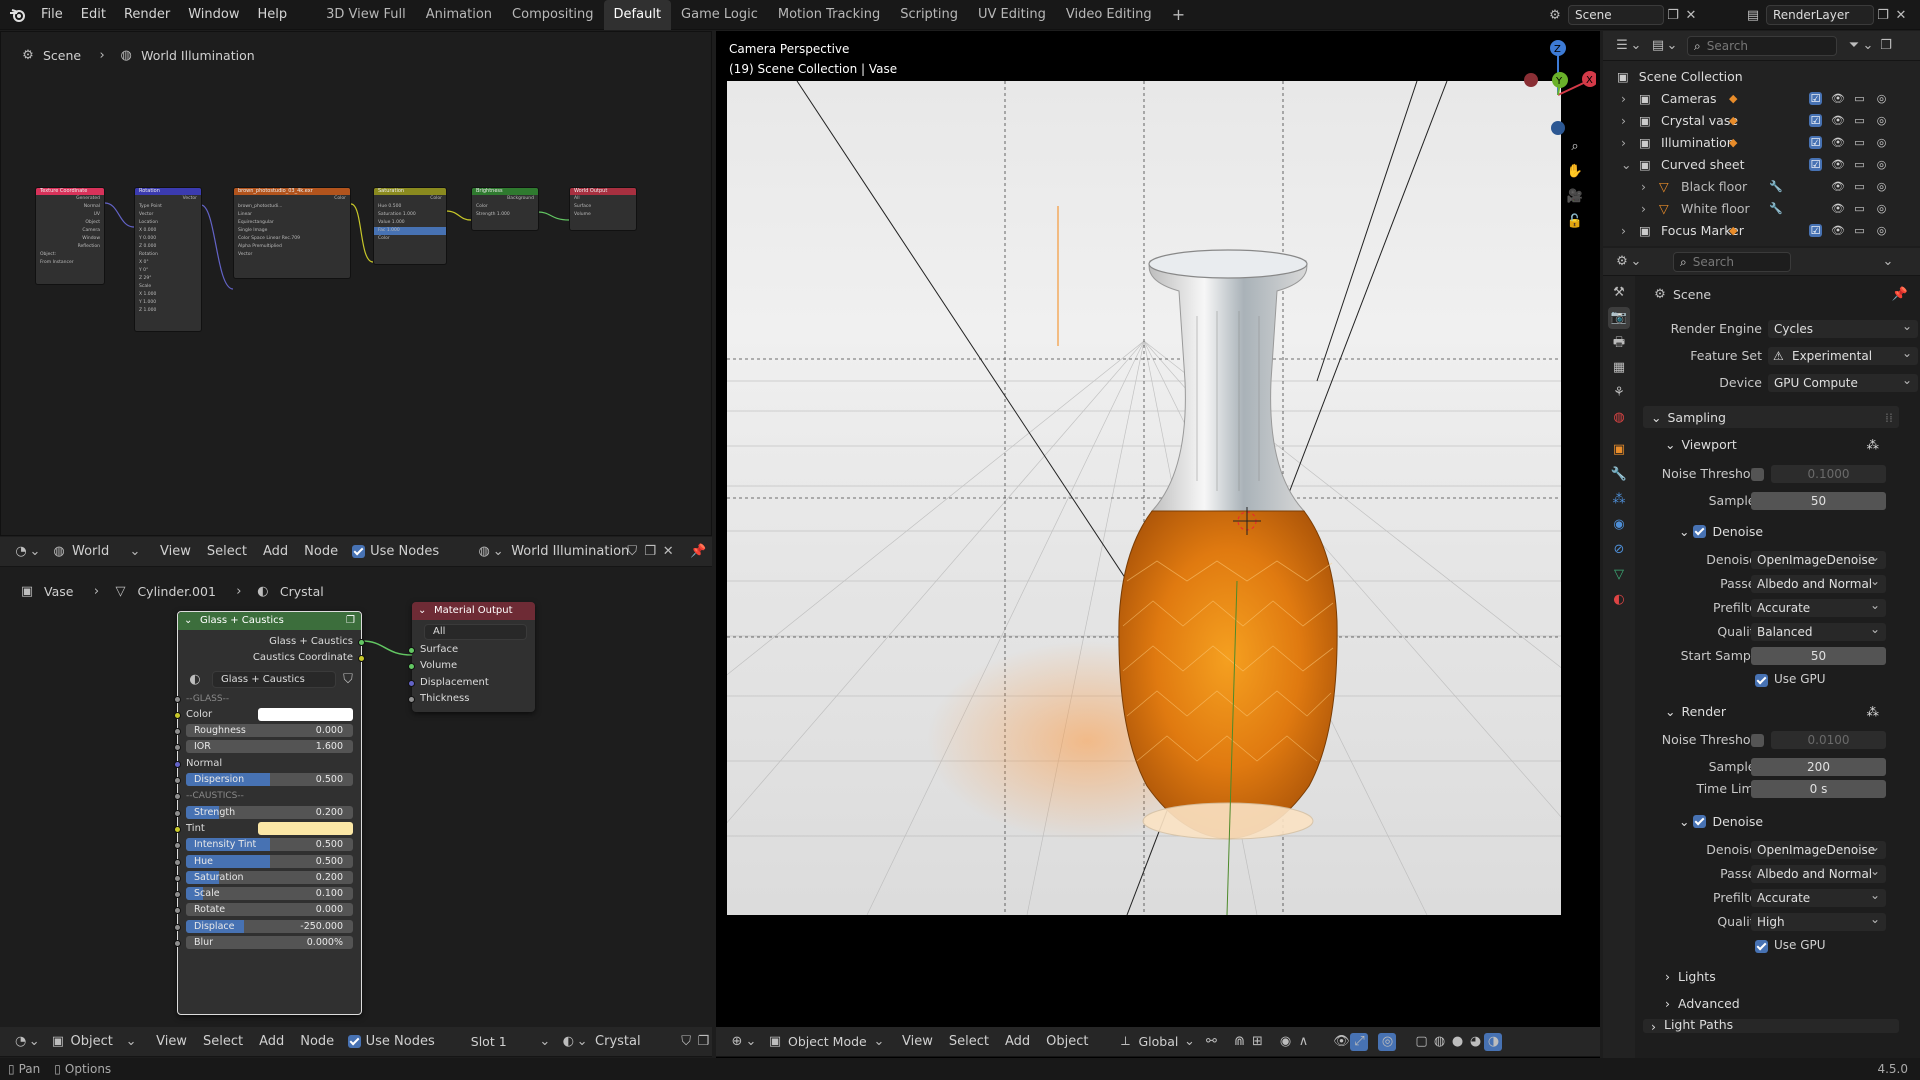 This screenshot has width=1920, height=1080. Describe the element at coordinates (831, 1041) in the screenshot. I see `mode-select: Object Mode` at that location.